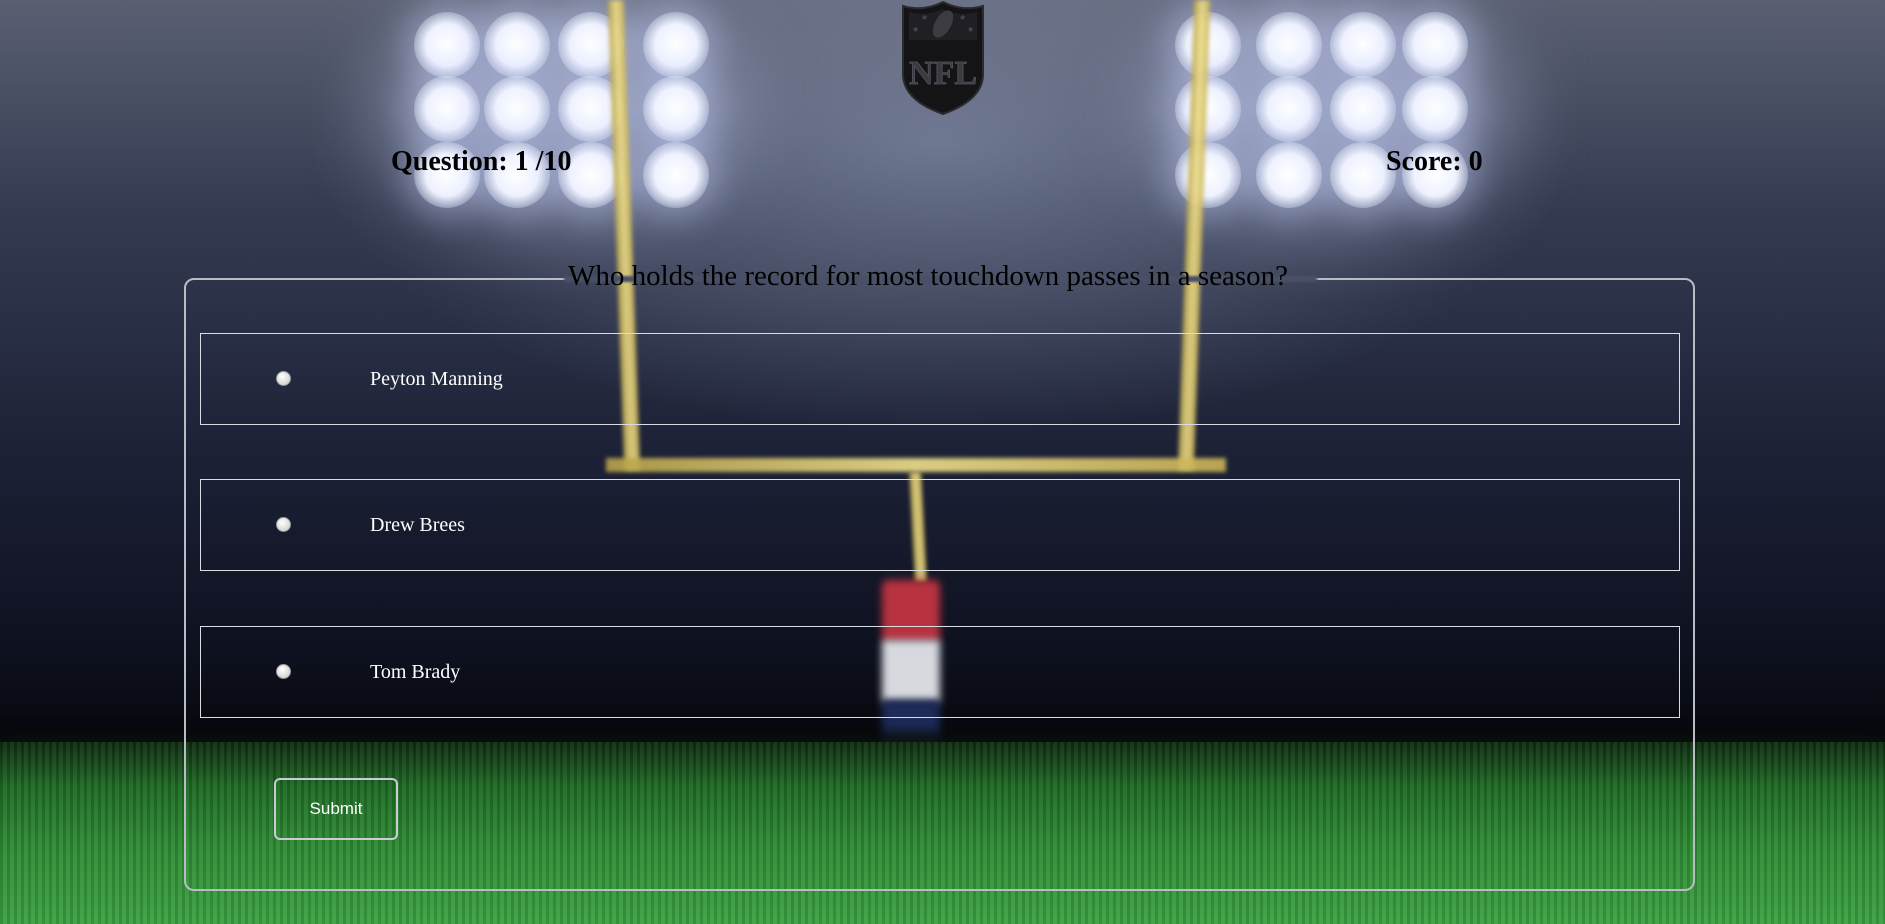  Describe the element at coordinates (336, 809) in the screenshot. I see `submit-button: Submit` at that location.